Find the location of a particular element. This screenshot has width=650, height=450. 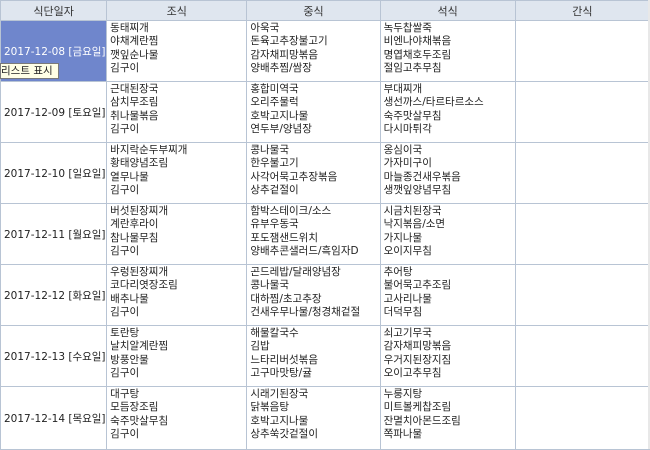

lunch-cell: 곤드레밥/달래양념장 콩나물국 대하찜/초고추장 건새우무나물/청경채겉절 is located at coordinates (313, 295).